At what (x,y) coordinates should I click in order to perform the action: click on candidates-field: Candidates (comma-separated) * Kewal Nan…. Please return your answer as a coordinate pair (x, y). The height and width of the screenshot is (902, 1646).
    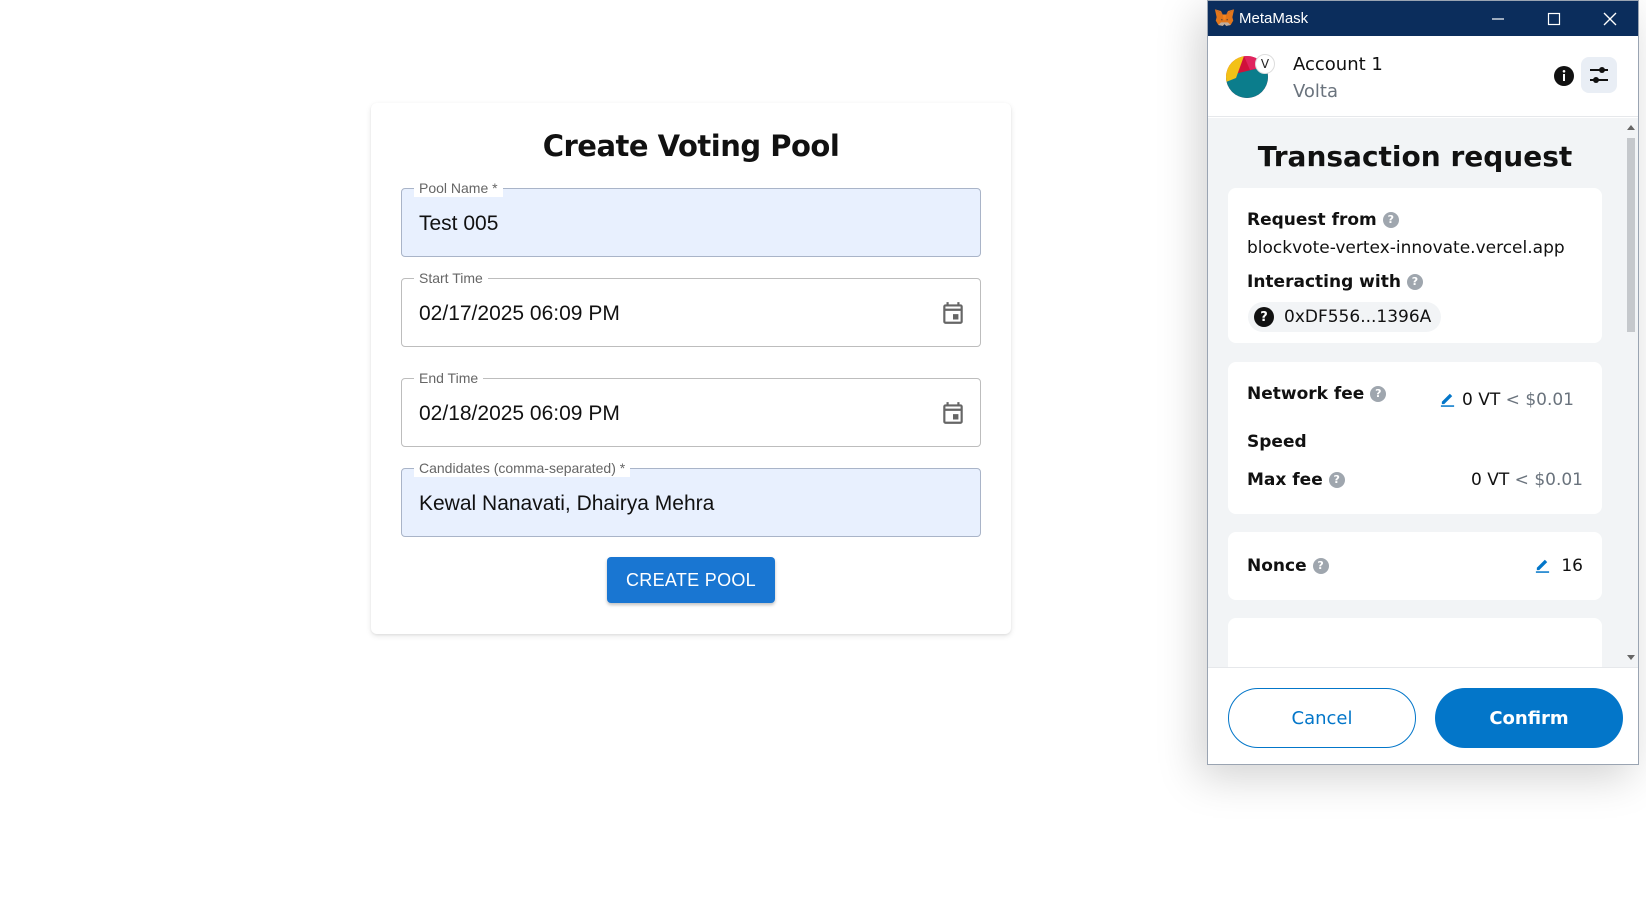
    Looking at the image, I should click on (691, 498).